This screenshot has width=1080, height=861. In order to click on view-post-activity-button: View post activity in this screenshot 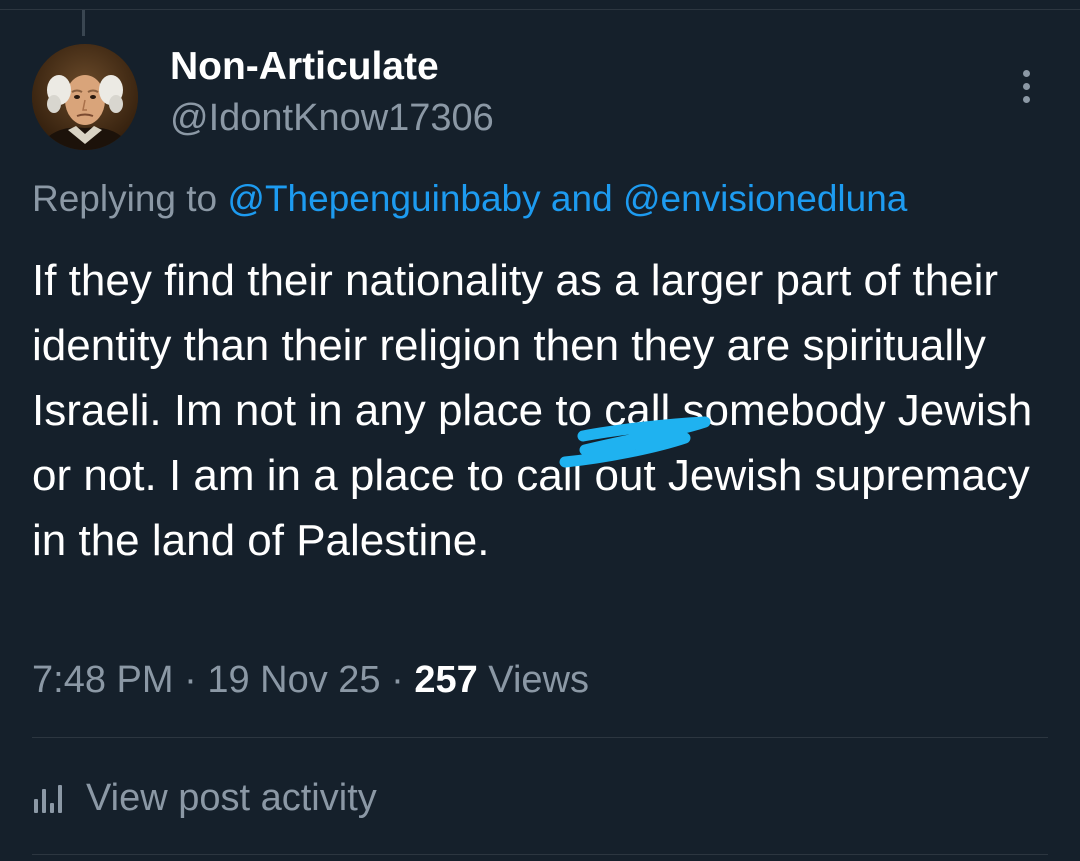, I will do `click(204, 798)`.